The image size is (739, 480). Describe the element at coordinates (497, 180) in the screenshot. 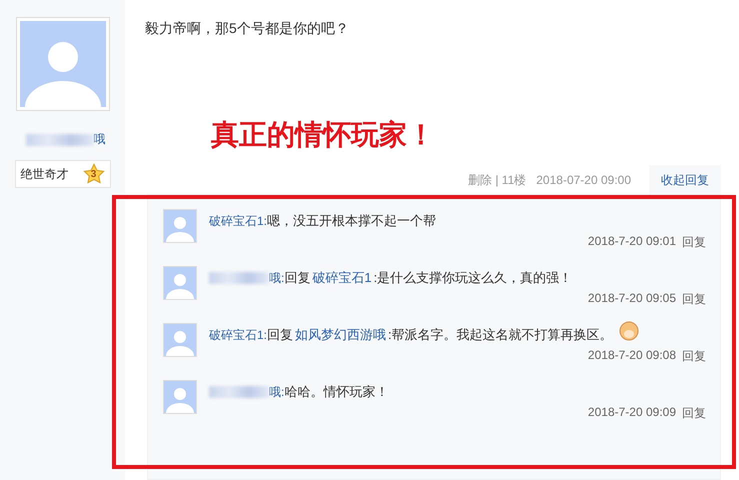

I see `floor-info: 删除 | 11楼` at that location.